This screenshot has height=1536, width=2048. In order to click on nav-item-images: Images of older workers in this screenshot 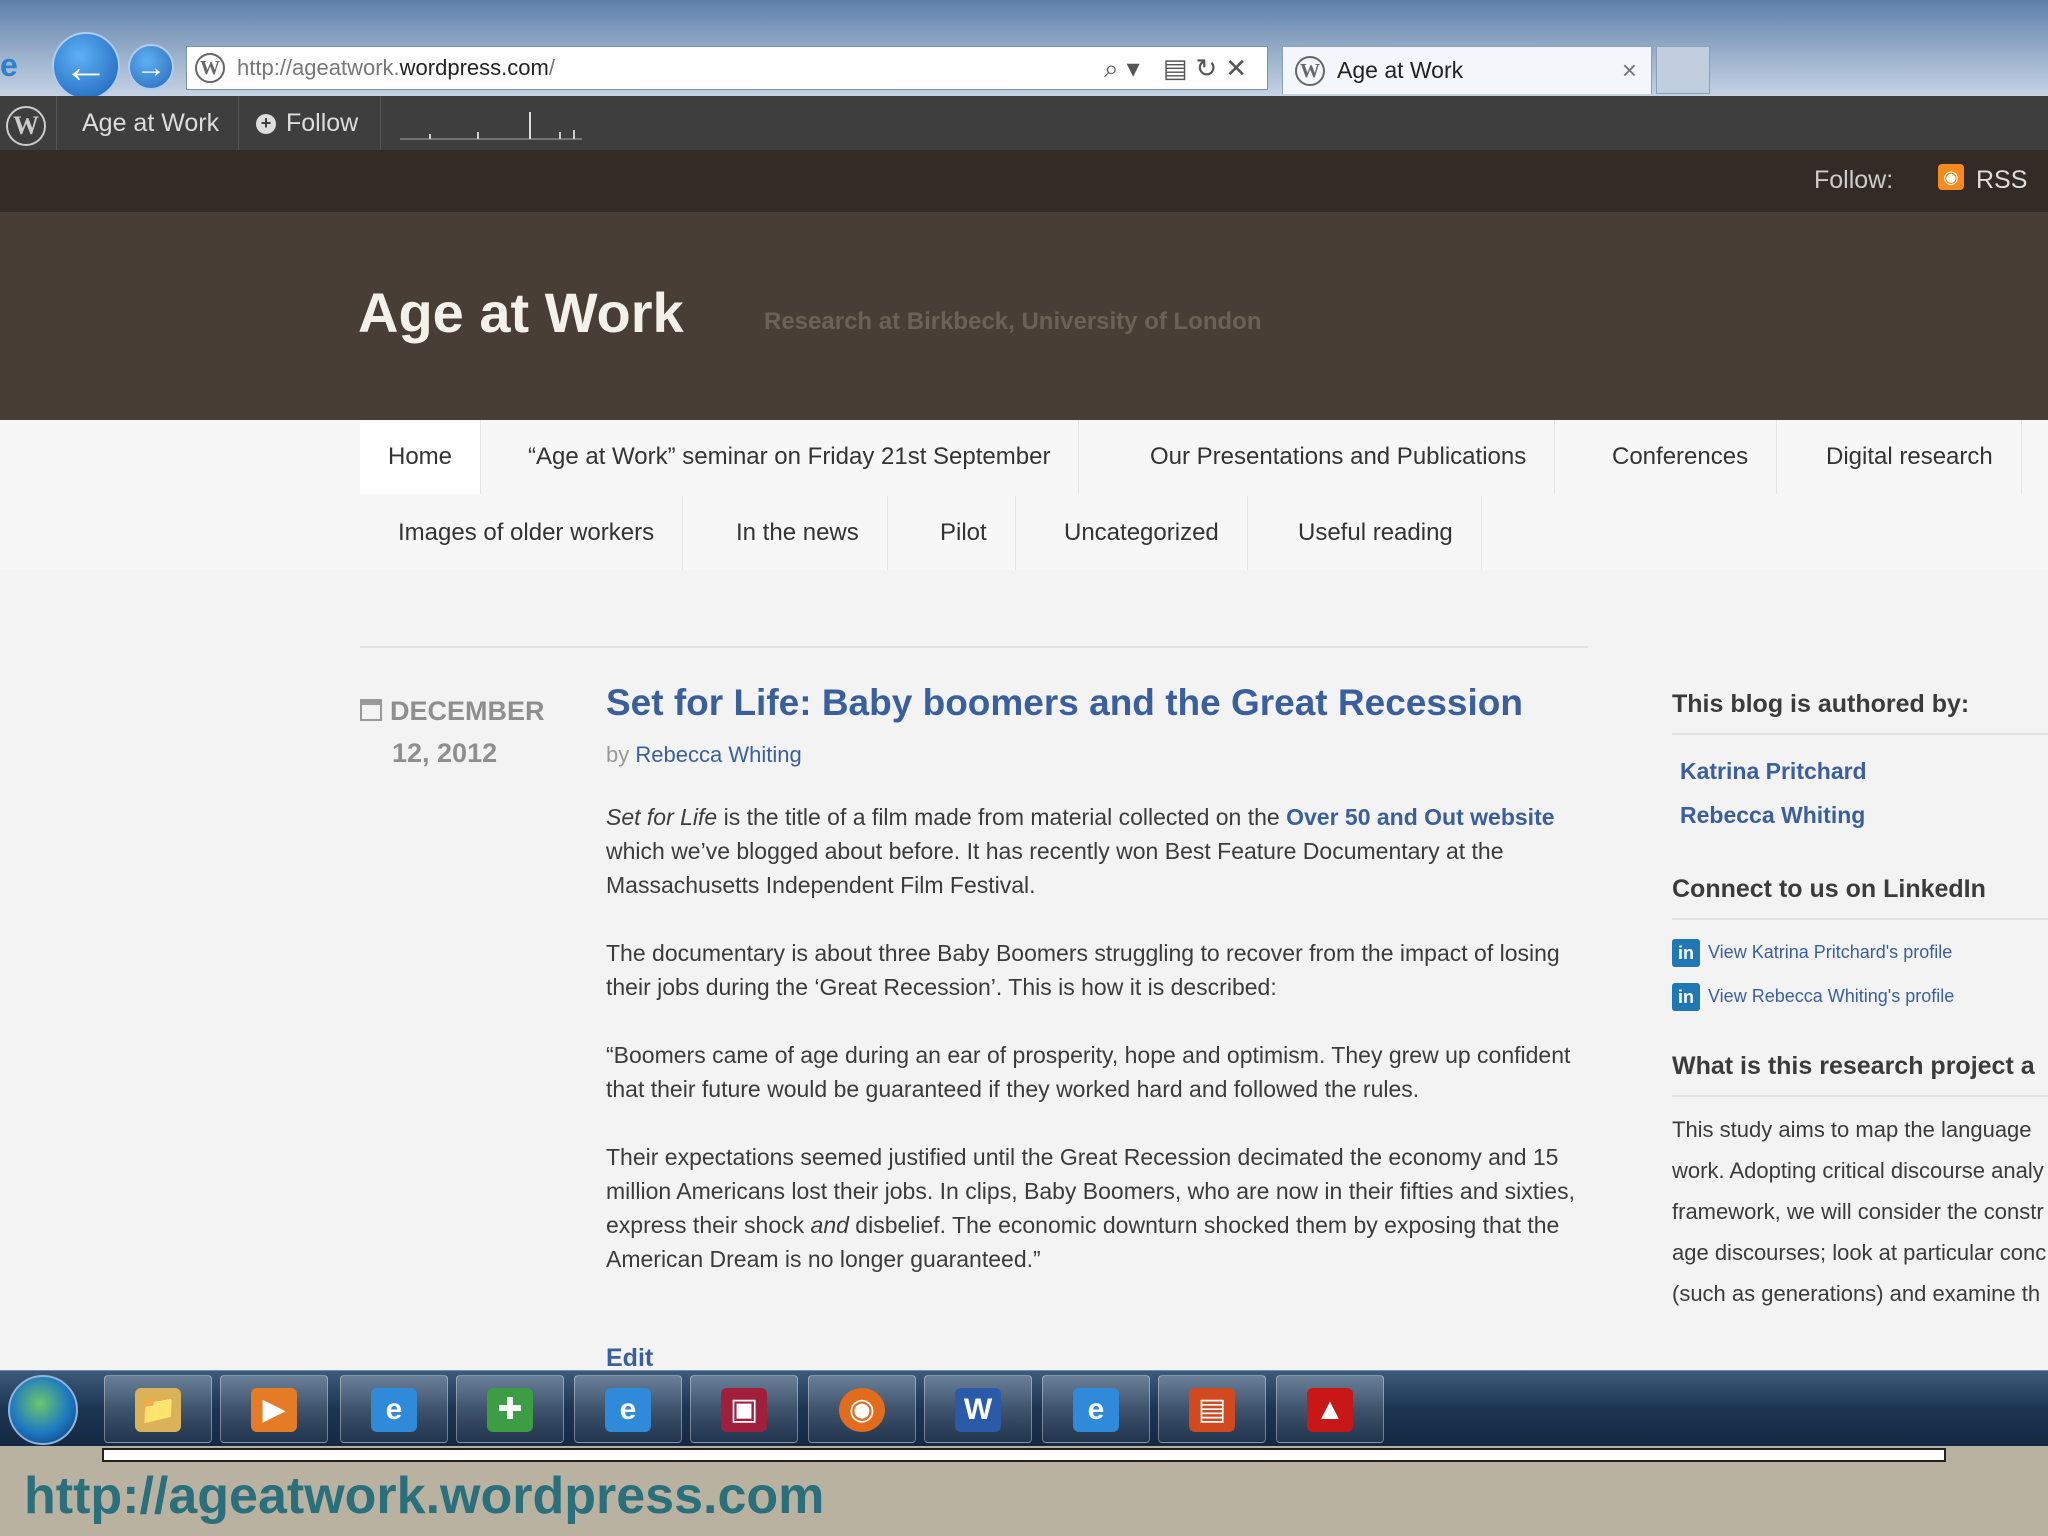, I will do `click(527, 533)`.